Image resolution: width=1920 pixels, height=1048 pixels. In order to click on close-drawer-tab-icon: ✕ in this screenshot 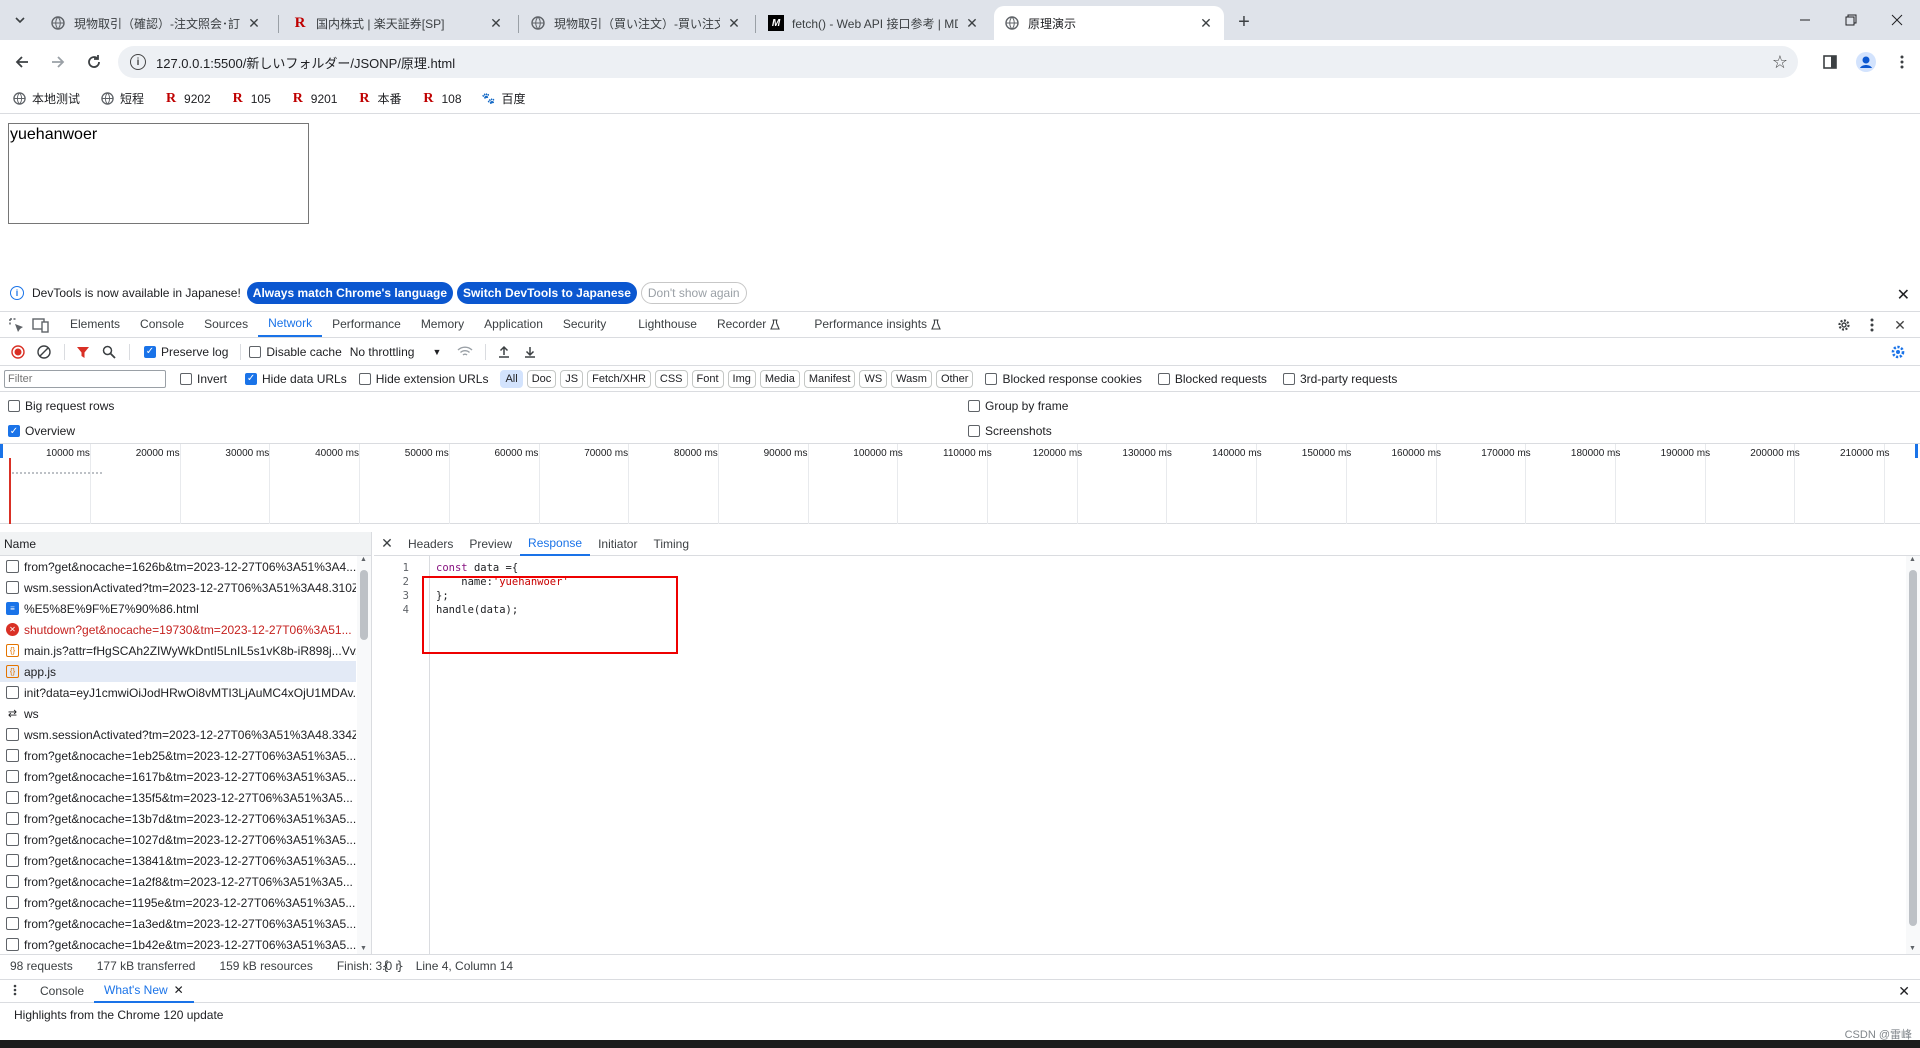, I will do `click(179, 990)`.